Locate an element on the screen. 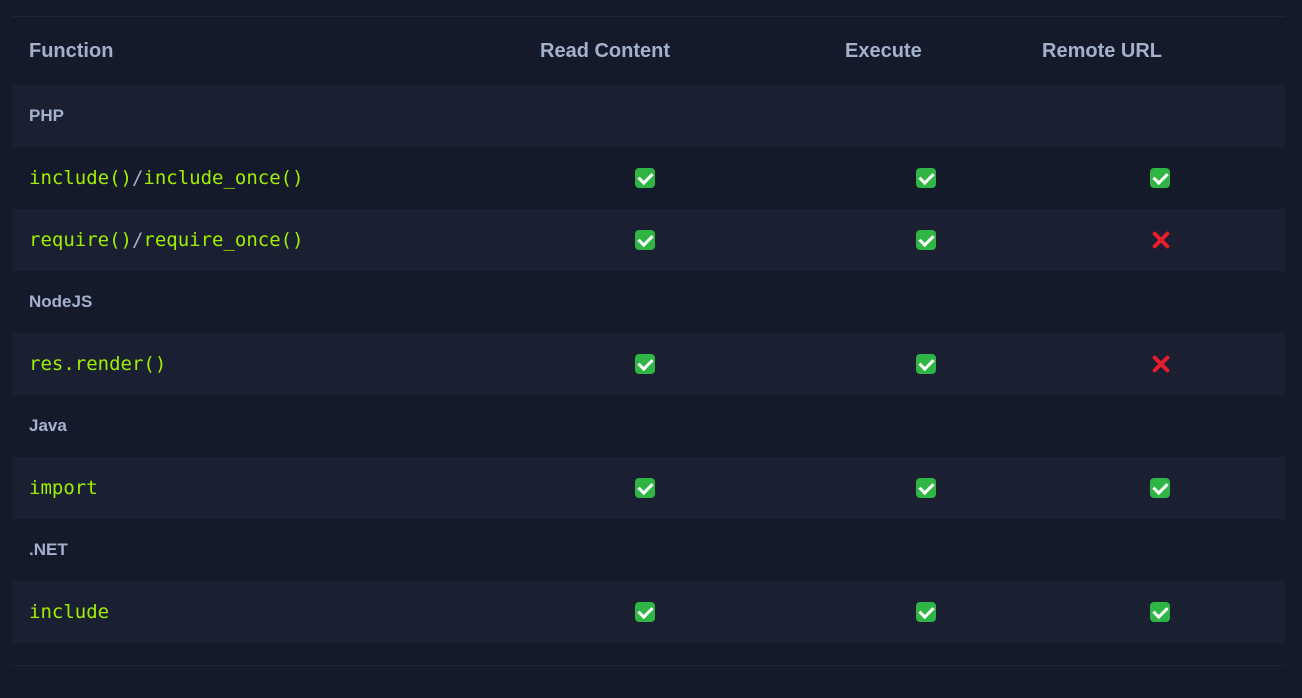  table-row: include()/include_once() is located at coordinates (648, 178).